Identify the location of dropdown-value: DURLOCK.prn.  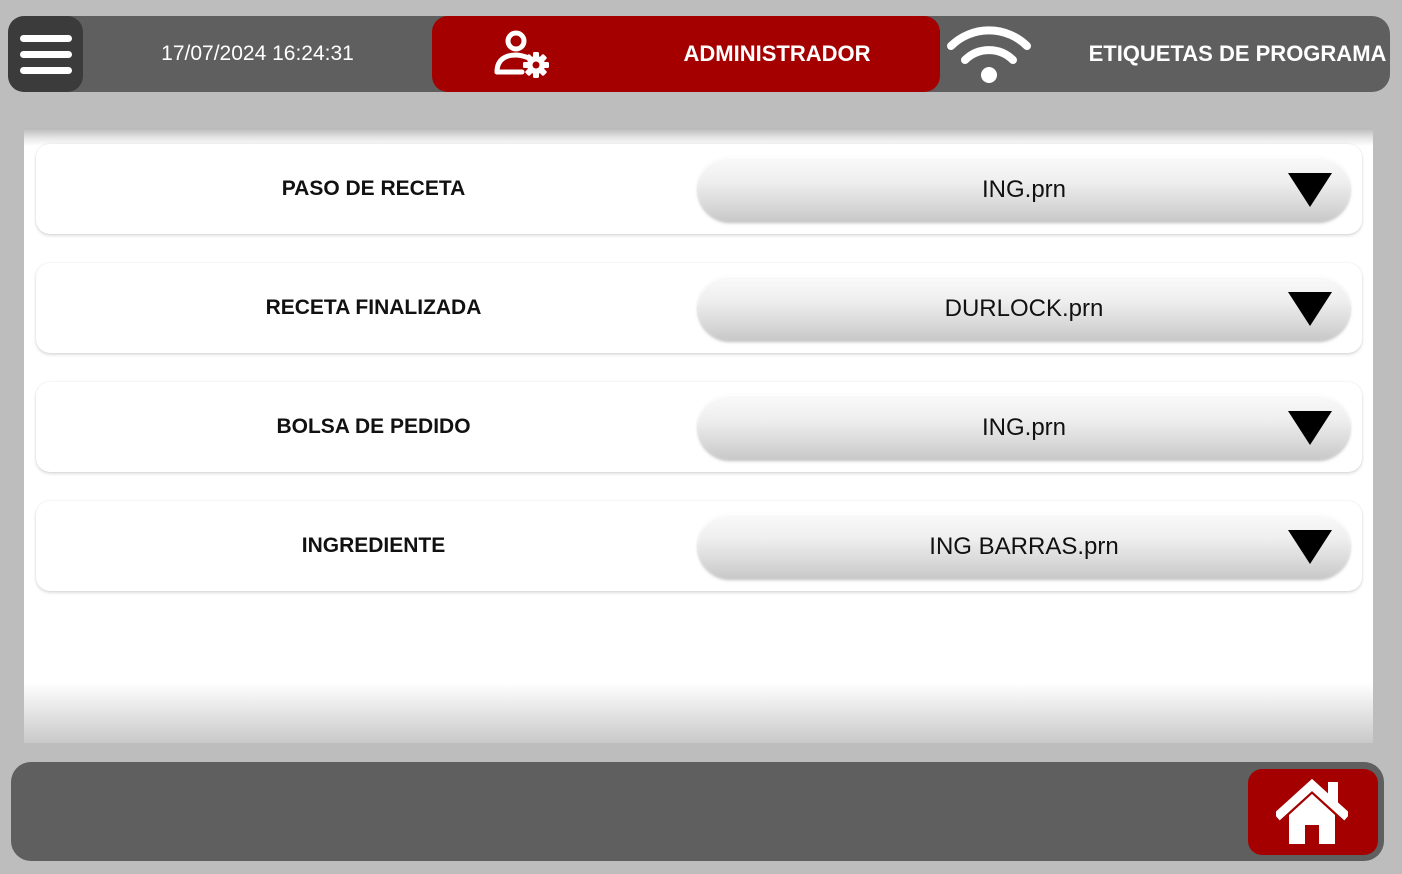
(1024, 308).